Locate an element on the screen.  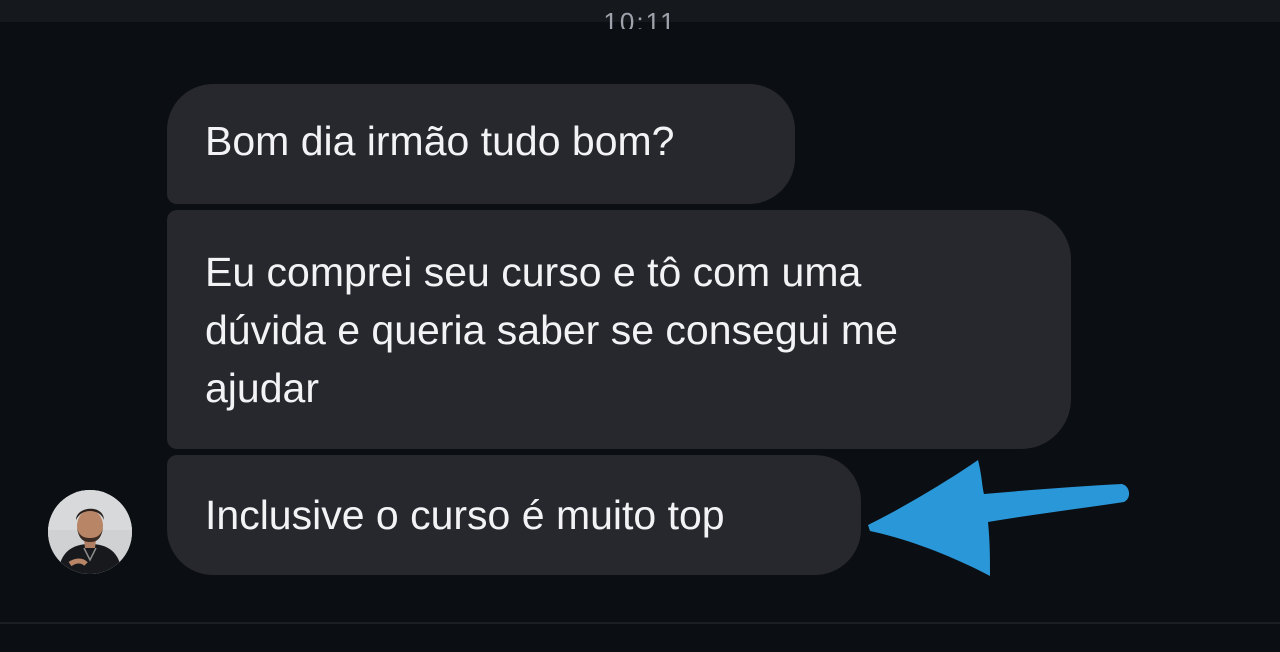
message-bubble-1: Bom dia irmão tudo bom? is located at coordinates (481, 144).